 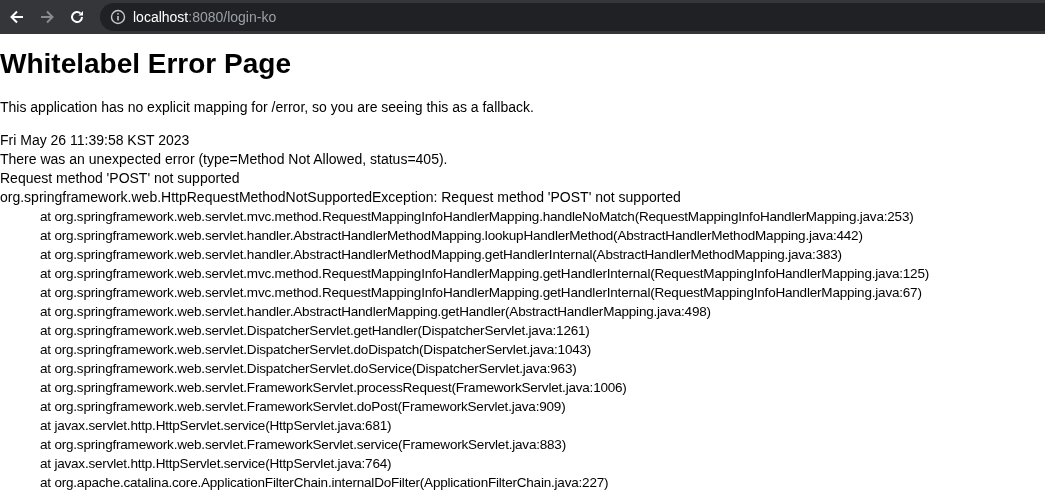 What do you see at coordinates (216, 425) in the screenshot?
I see `stack-frame-text: at javax.servlet.http.HttpServlet.service(HttpServlet.java:681)` at bounding box center [216, 425].